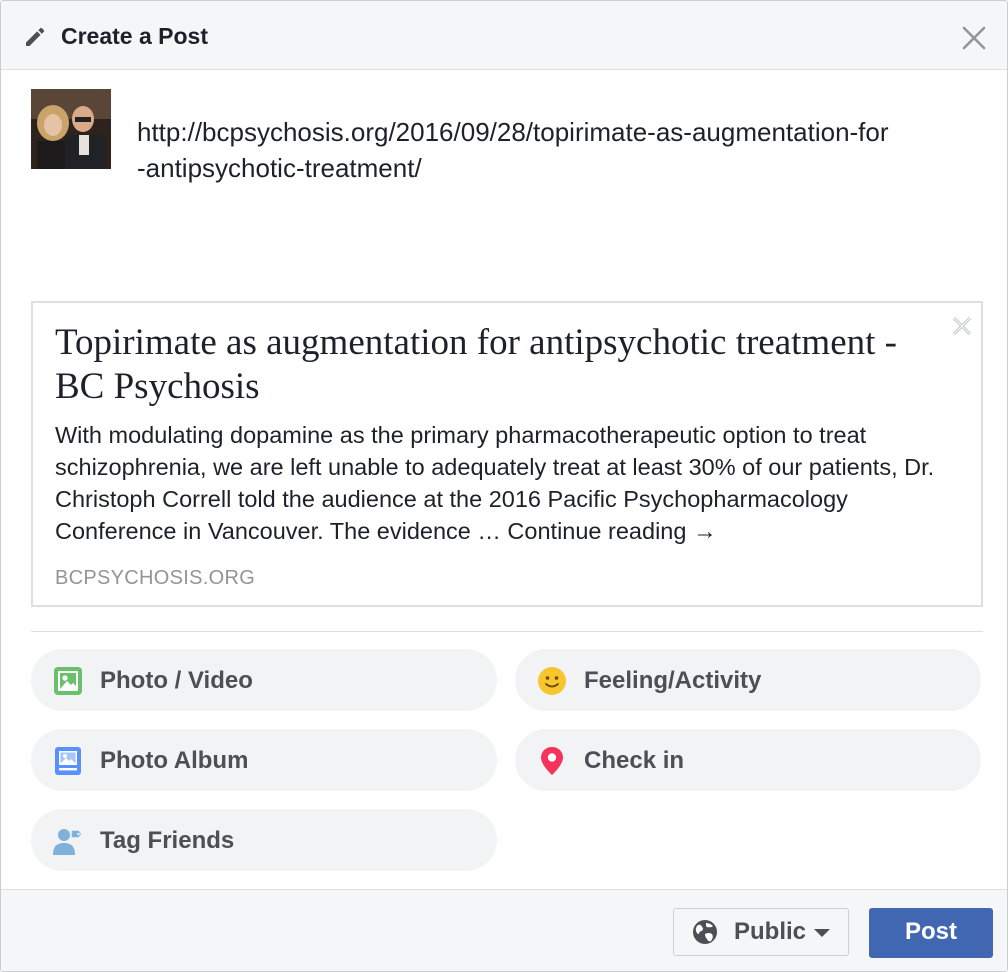 This screenshot has height=972, width=1008. Describe the element at coordinates (264, 840) in the screenshot. I see `tag-friends-button: Tag Friends` at that location.